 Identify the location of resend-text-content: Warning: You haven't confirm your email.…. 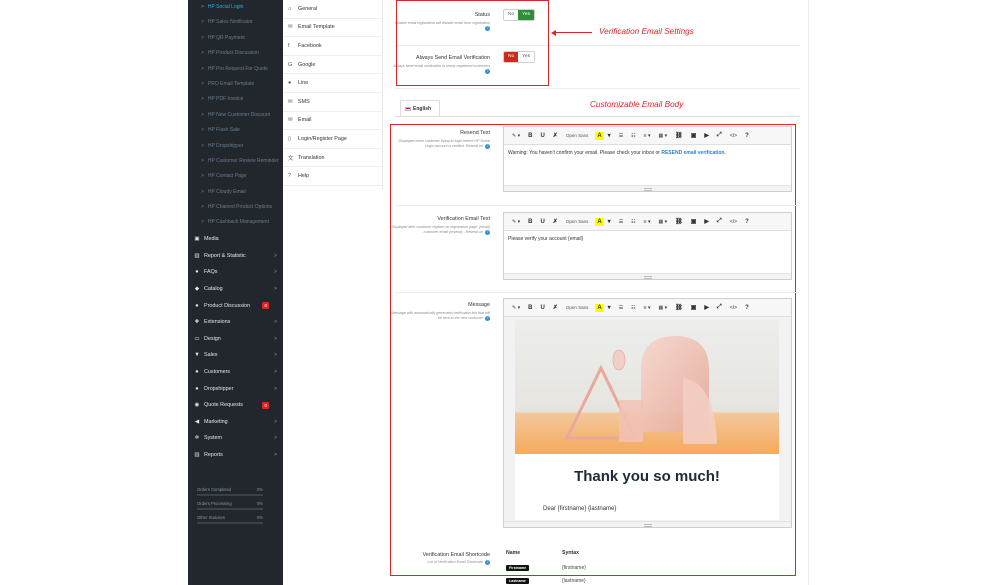
(647, 153).